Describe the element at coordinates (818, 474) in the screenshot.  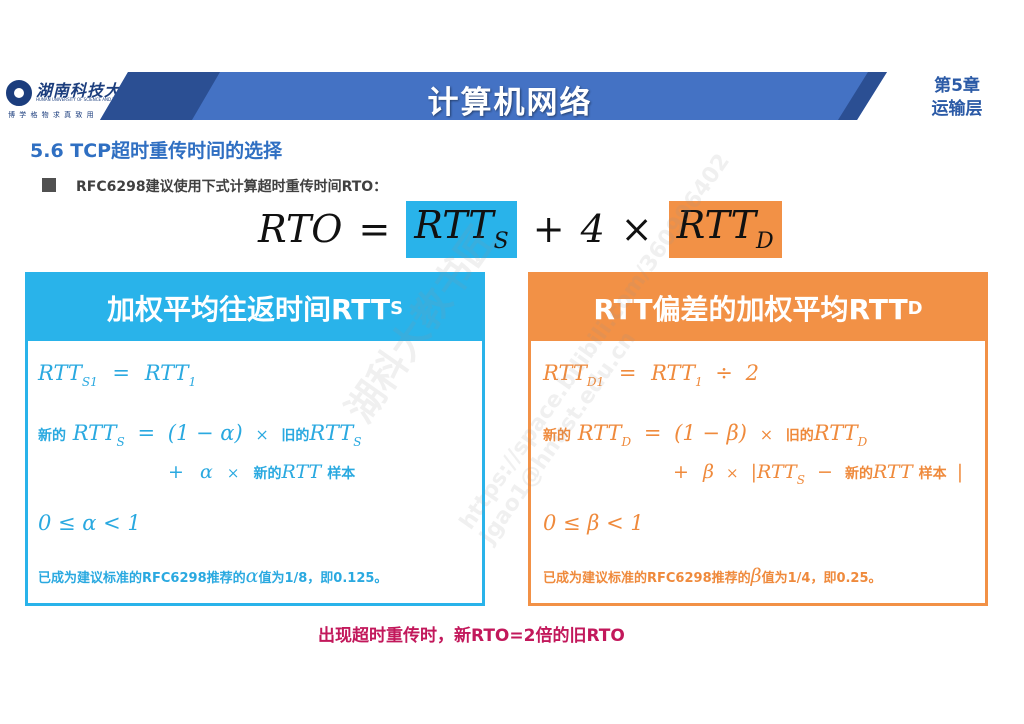
I see `rttd-line-sample: + β × |RTTS − 新的RTT 样本 |` at that location.